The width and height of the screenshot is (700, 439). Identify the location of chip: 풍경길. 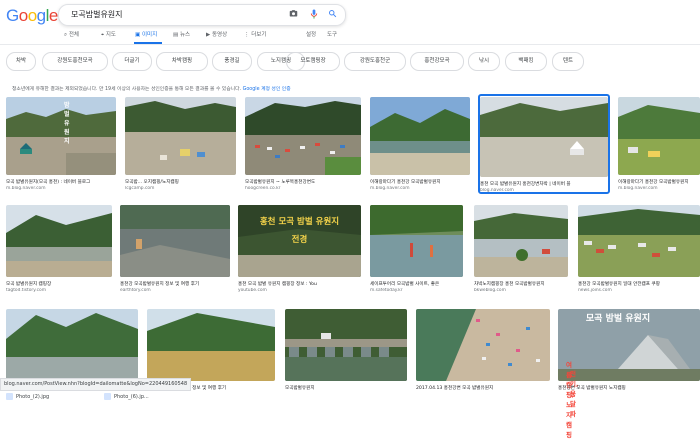
(232, 61).